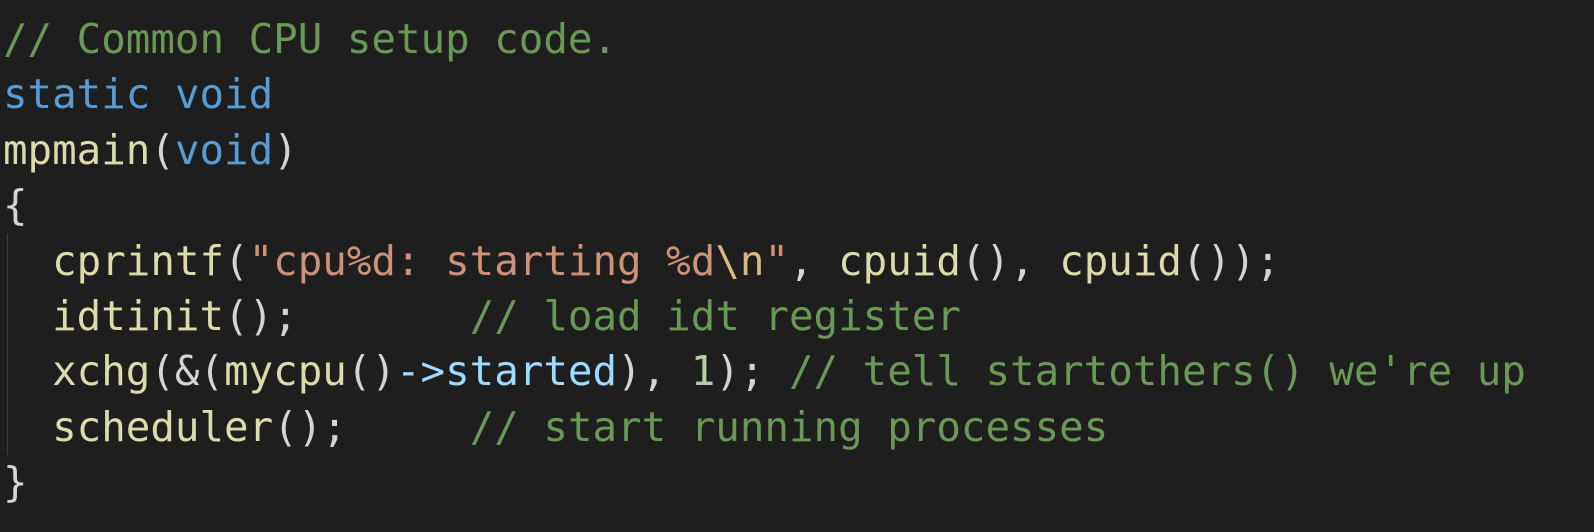  What do you see at coordinates (798, 482) in the screenshot?
I see `code-line: }` at bounding box center [798, 482].